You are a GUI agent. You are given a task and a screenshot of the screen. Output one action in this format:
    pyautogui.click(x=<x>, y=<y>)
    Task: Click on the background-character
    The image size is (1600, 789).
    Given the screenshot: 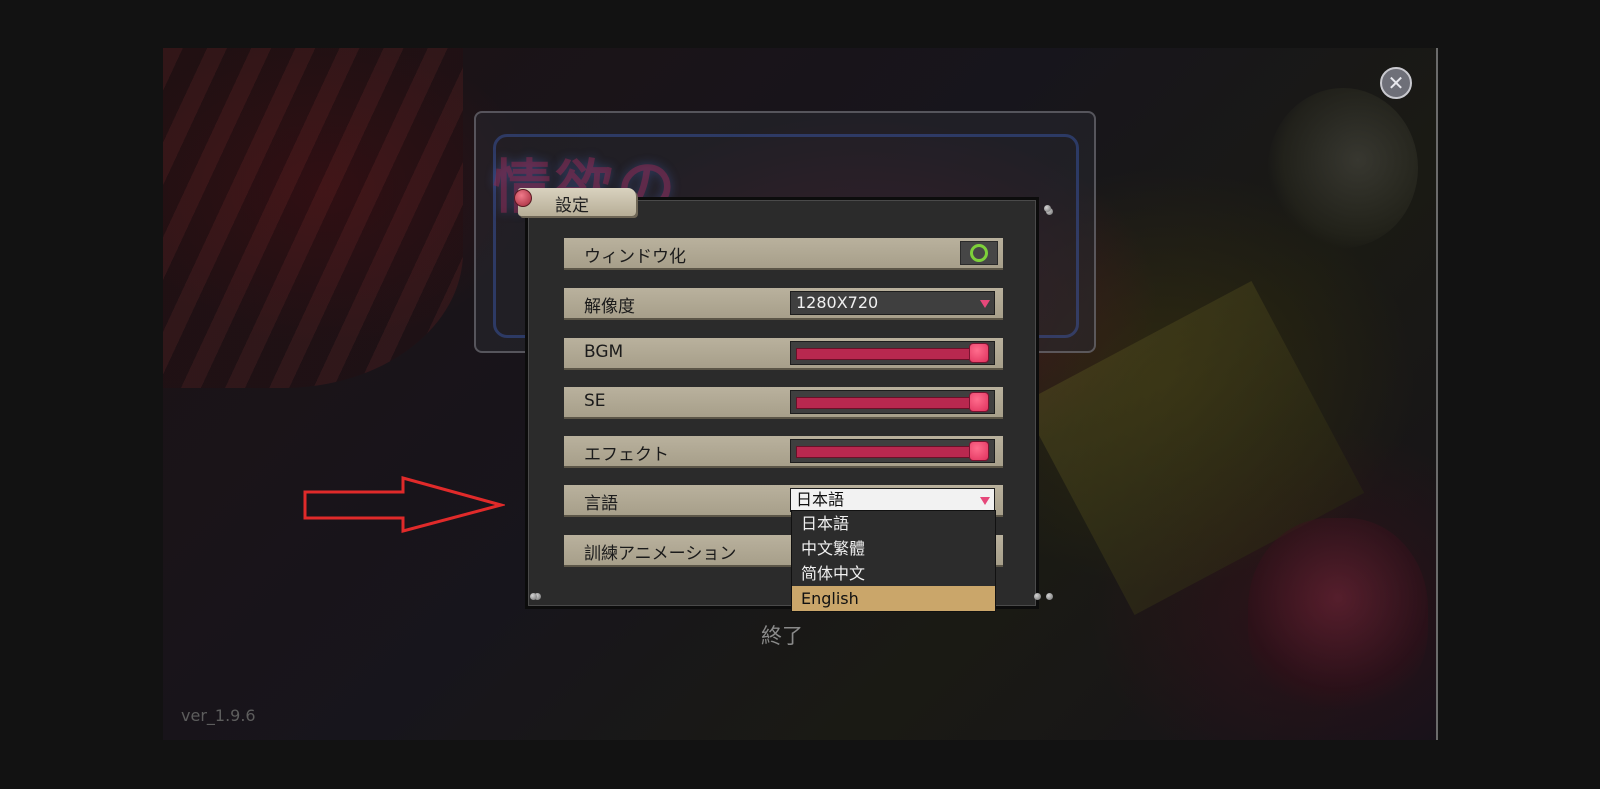 What is the action you would take?
    pyautogui.click(x=1338, y=618)
    